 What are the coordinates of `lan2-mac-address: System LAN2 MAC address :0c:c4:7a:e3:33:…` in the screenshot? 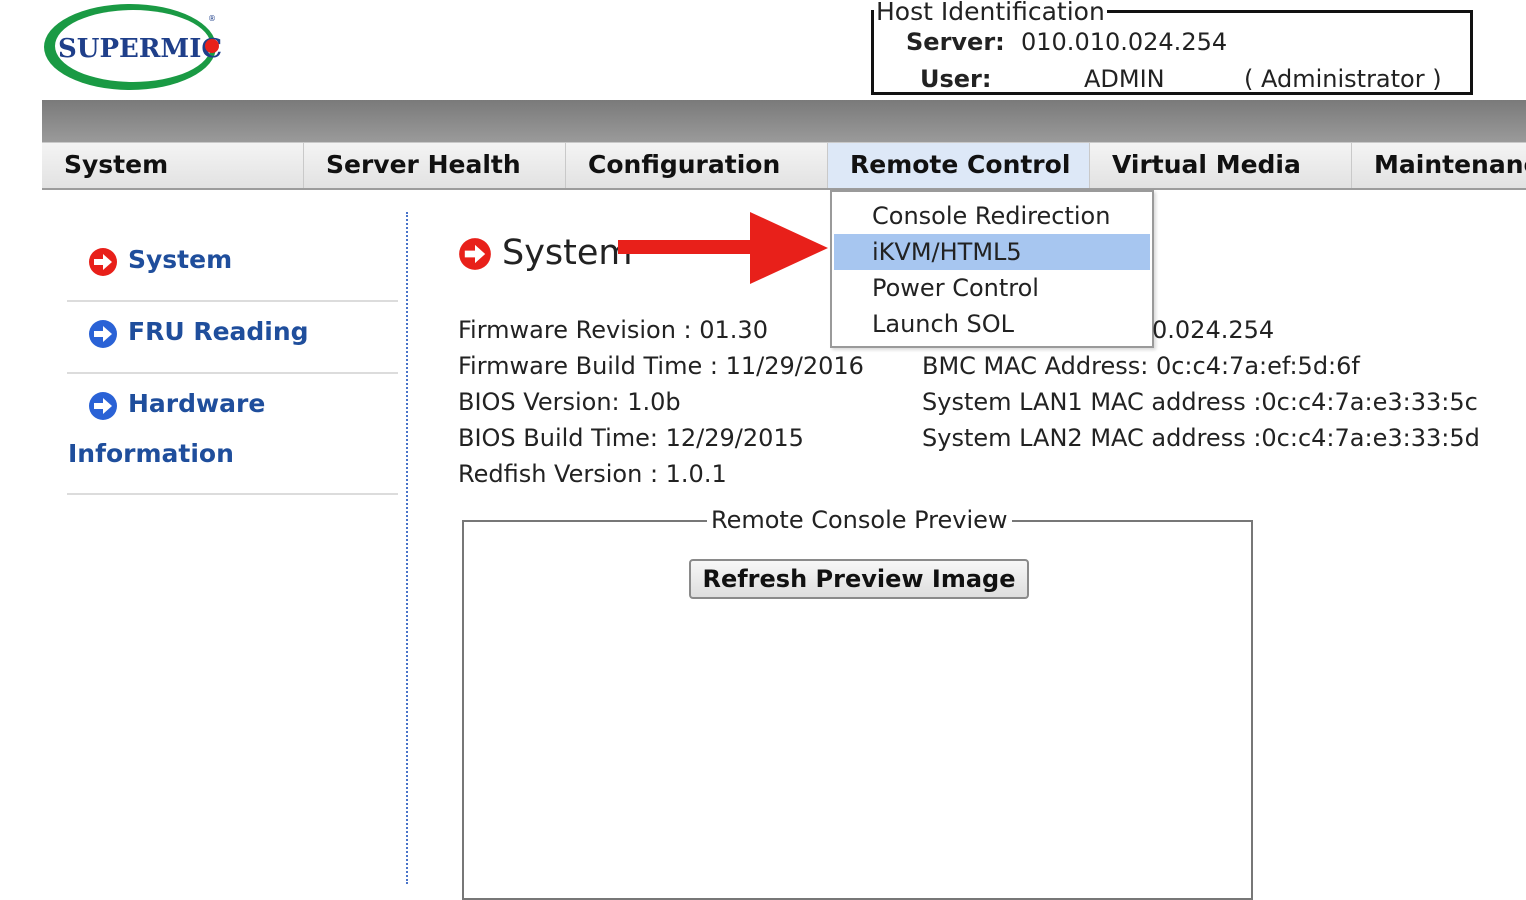 It's located at (1201, 438).